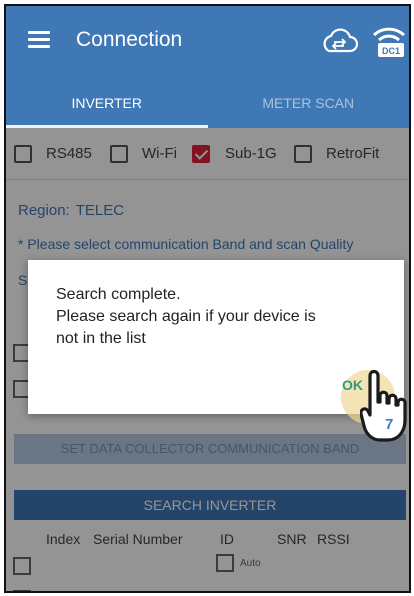  What do you see at coordinates (107, 103) in the screenshot?
I see `tab-inverter: INVERTER` at bounding box center [107, 103].